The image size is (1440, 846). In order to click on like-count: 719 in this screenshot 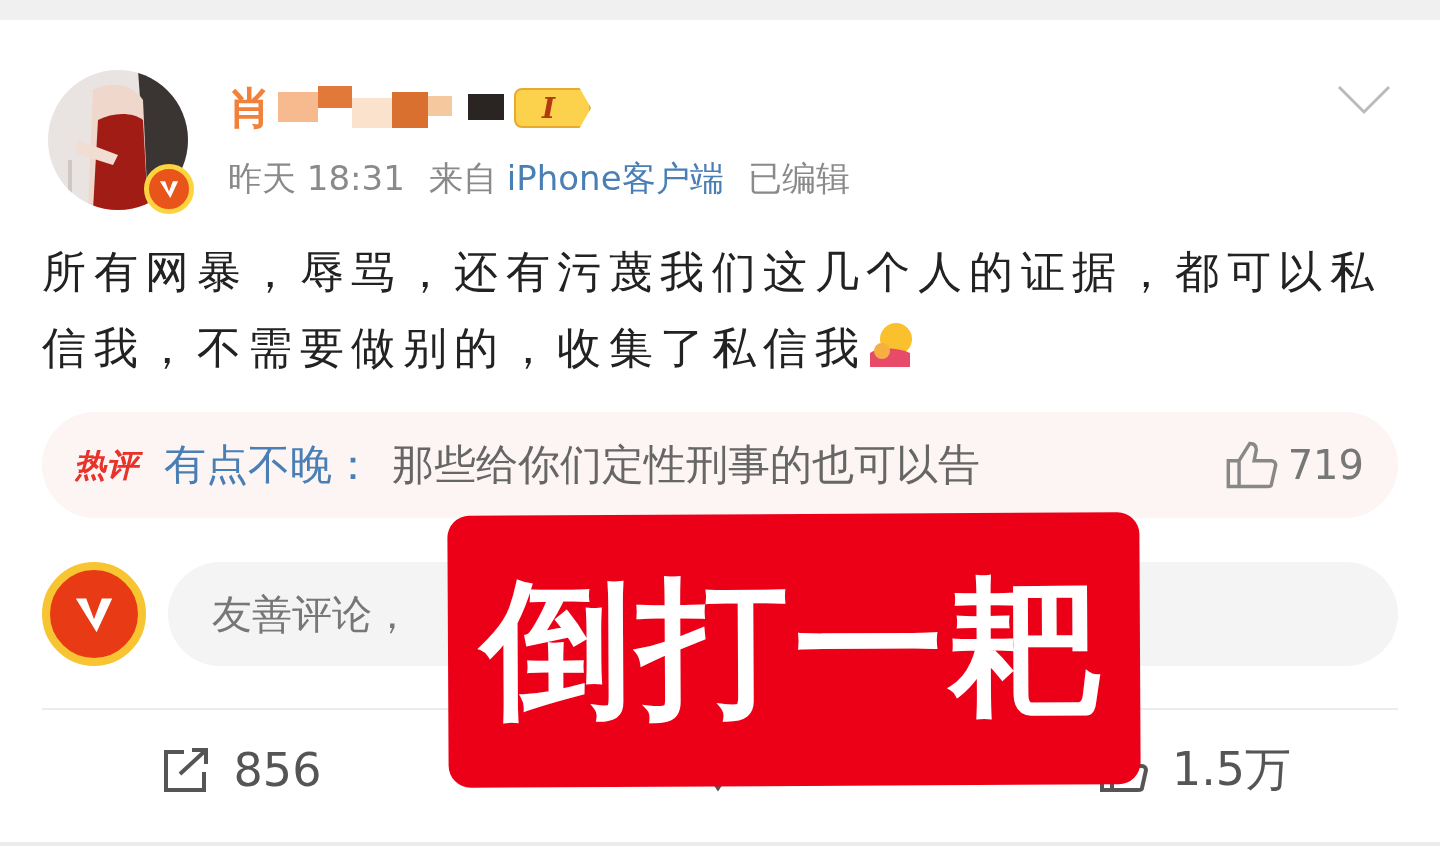, I will do `click(1325, 465)`.